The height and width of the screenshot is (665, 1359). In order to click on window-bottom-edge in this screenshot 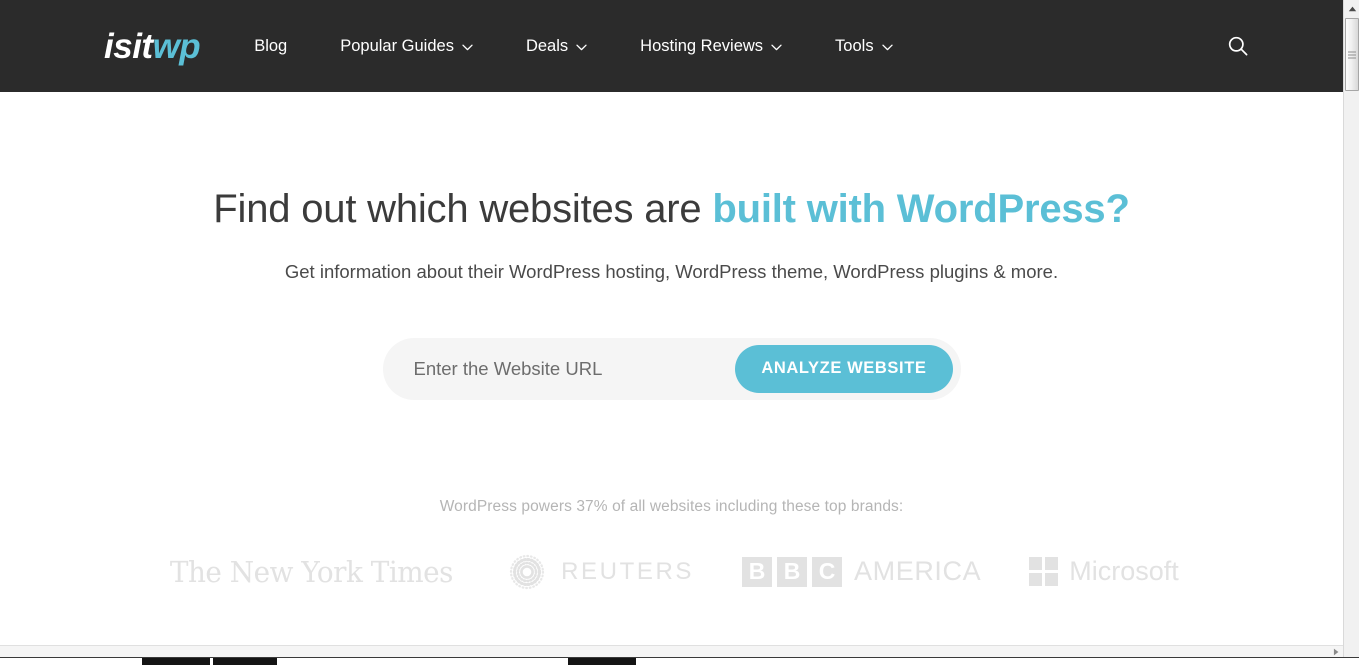, I will do `click(679, 661)`.